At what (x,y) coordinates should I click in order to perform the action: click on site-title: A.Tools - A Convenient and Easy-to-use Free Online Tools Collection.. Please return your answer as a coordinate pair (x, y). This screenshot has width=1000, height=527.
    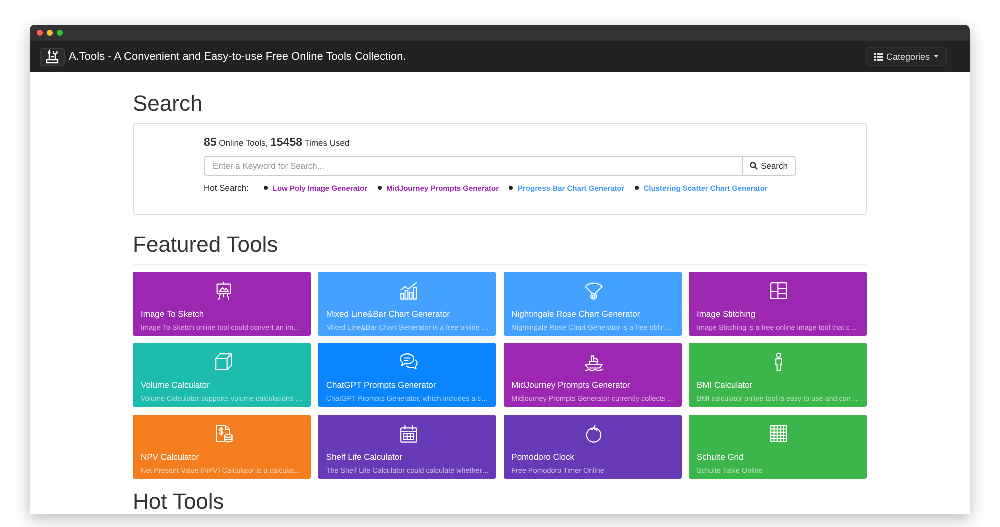
    Looking at the image, I should click on (237, 56).